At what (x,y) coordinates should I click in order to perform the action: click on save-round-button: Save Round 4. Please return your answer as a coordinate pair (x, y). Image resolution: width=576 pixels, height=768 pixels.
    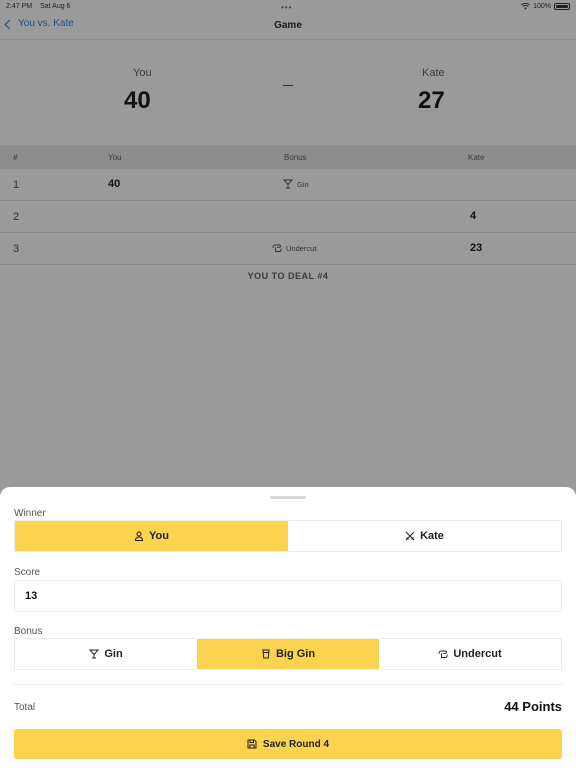
    Looking at the image, I should click on (288, 744).